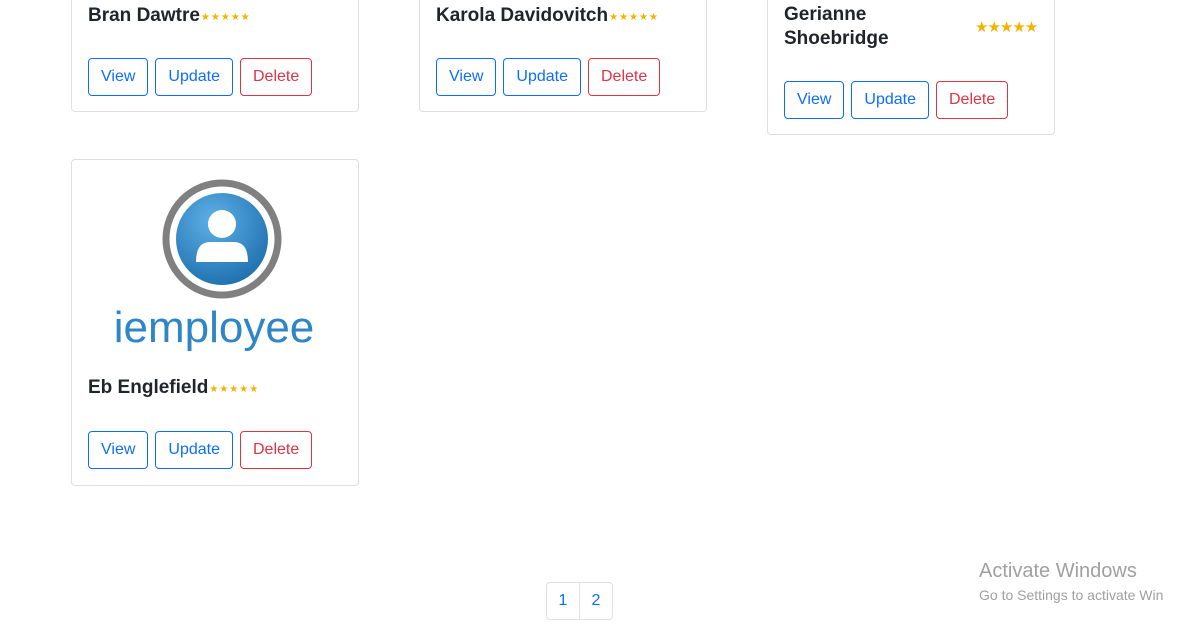 This screenshot has height=628, width=1178. I want to click on employee-avatar-icon: iemployee, so click(214, 265).